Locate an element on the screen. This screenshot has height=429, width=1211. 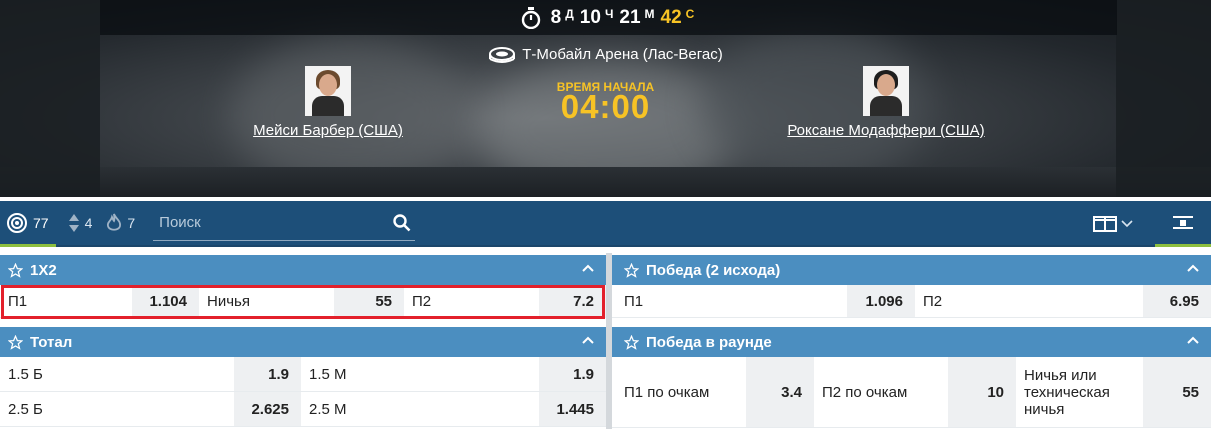
filter-hot: 7 is located at coordinates (120, 223).